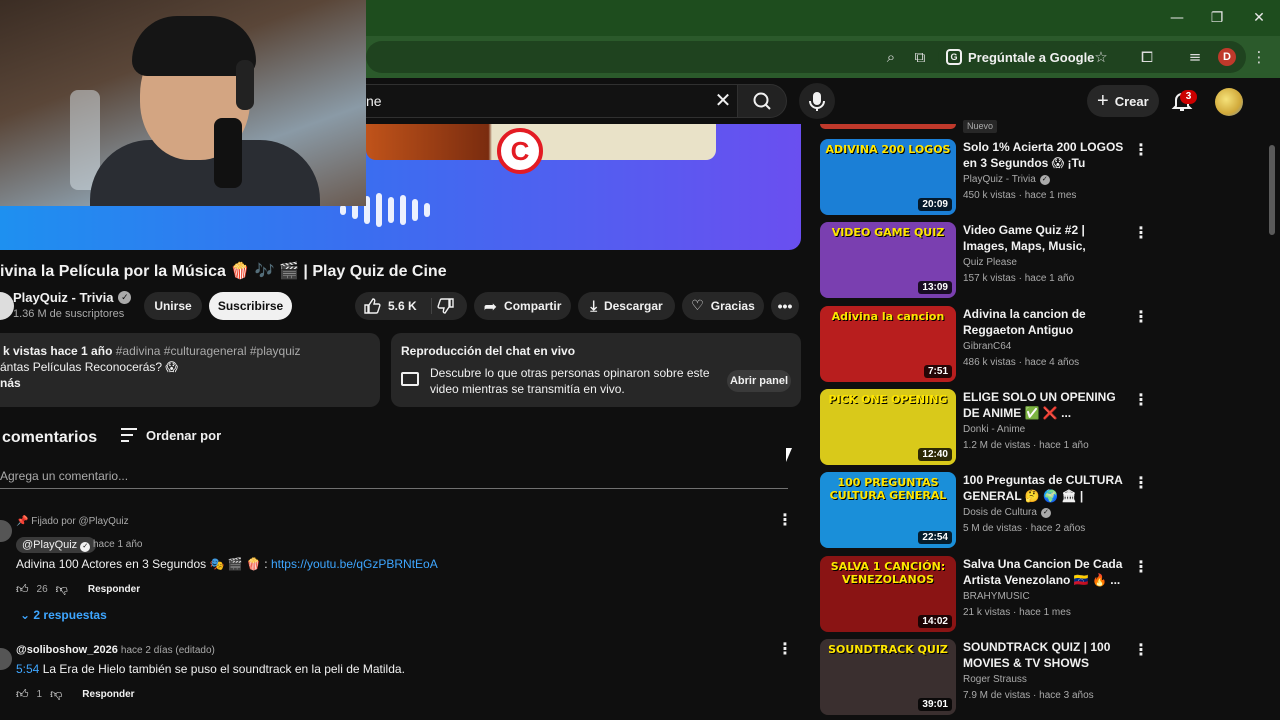  I want to click on minimize-icon: —, so click(1177, 18).